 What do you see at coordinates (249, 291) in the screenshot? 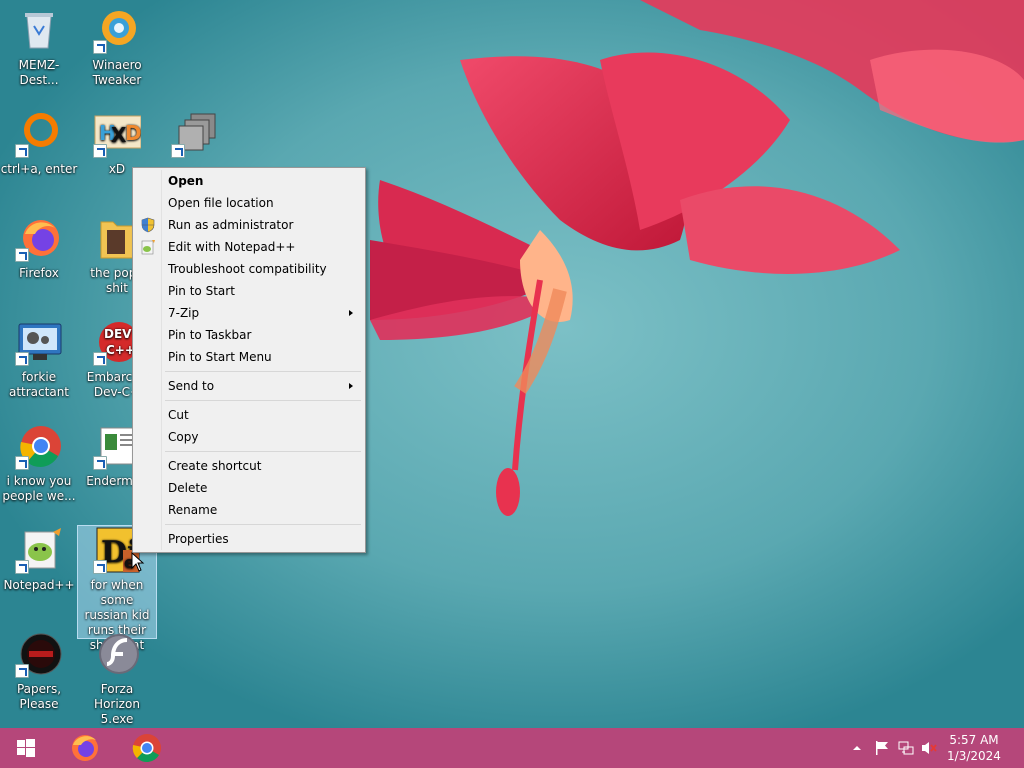
I see `menu-item-pin-to-start: Pin to Start` at bounding box center [249, 291].